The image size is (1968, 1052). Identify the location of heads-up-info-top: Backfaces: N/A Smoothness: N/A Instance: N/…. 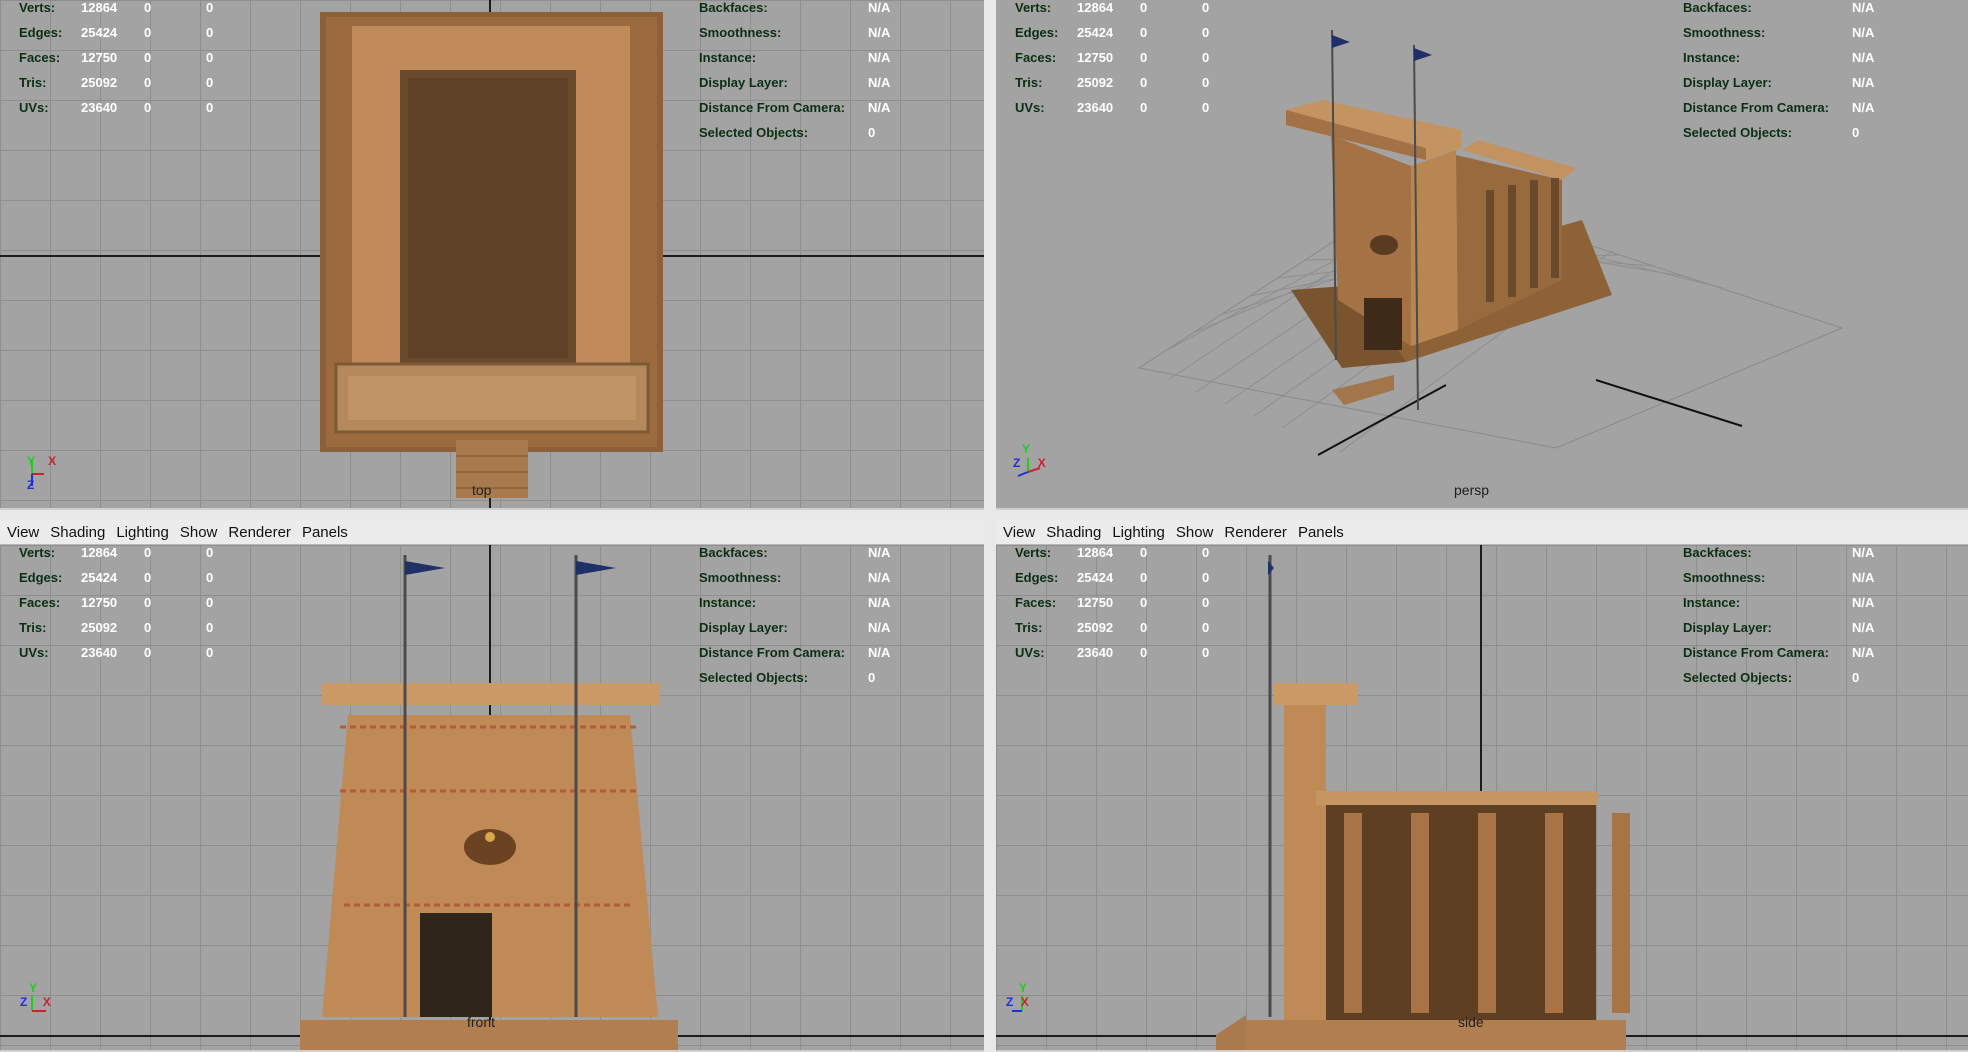
(795, 70).